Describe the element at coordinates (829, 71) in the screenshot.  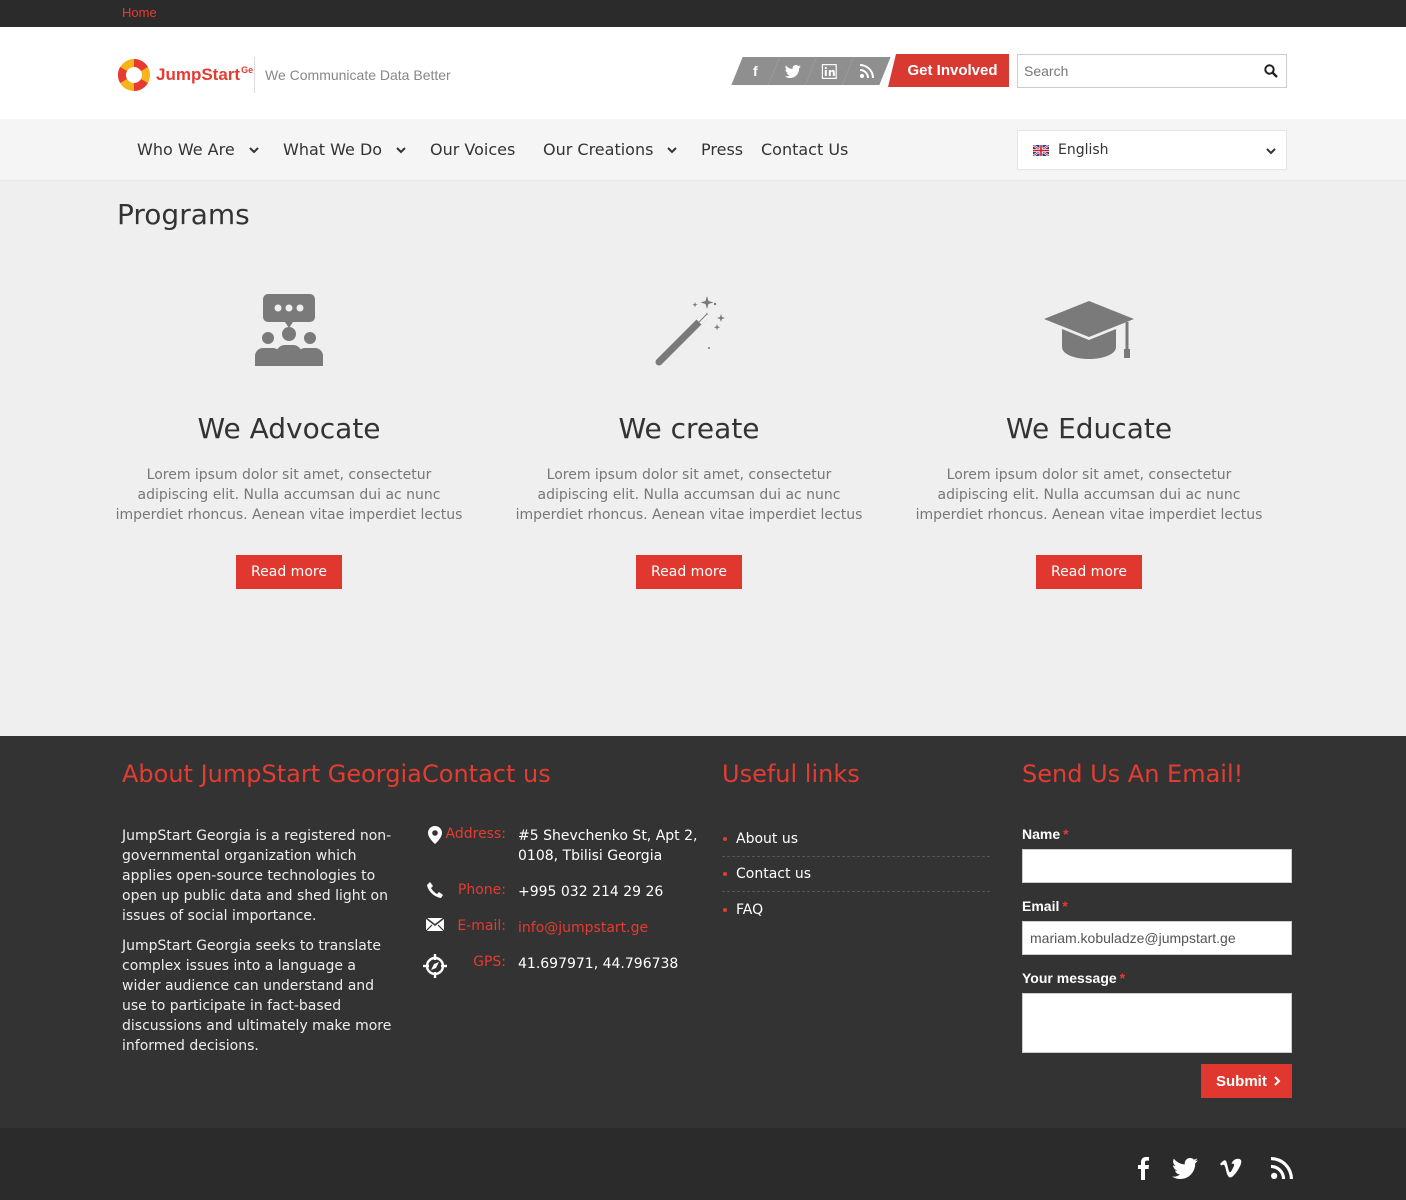
I see `linkedin-icon` at that location.